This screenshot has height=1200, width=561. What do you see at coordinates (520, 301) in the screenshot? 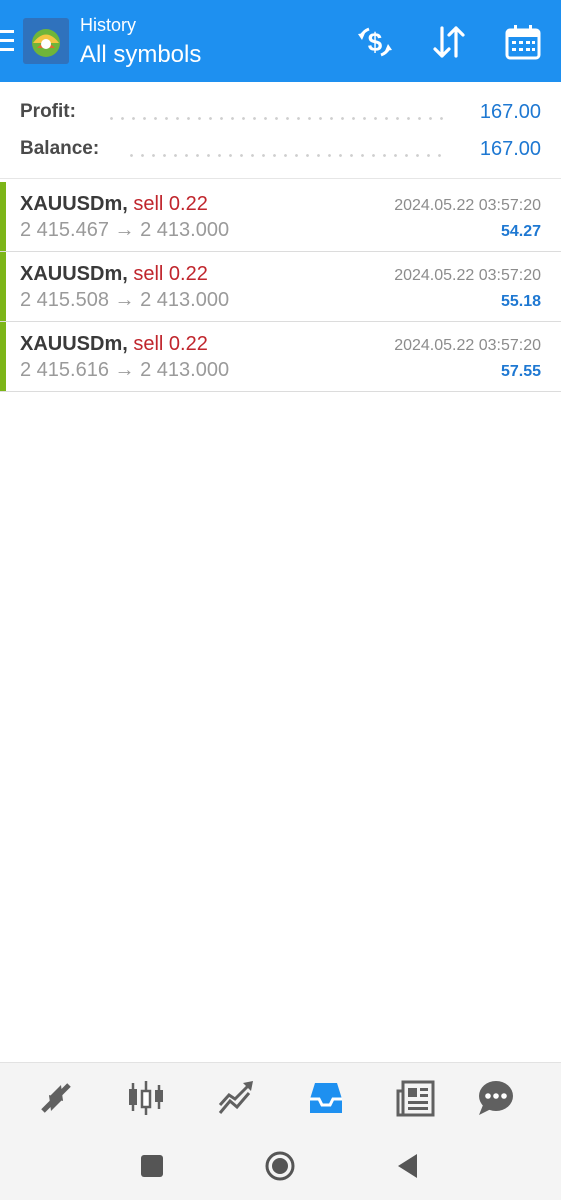
I see `deal-profit: 55.18` at bounding box center [520, 301].